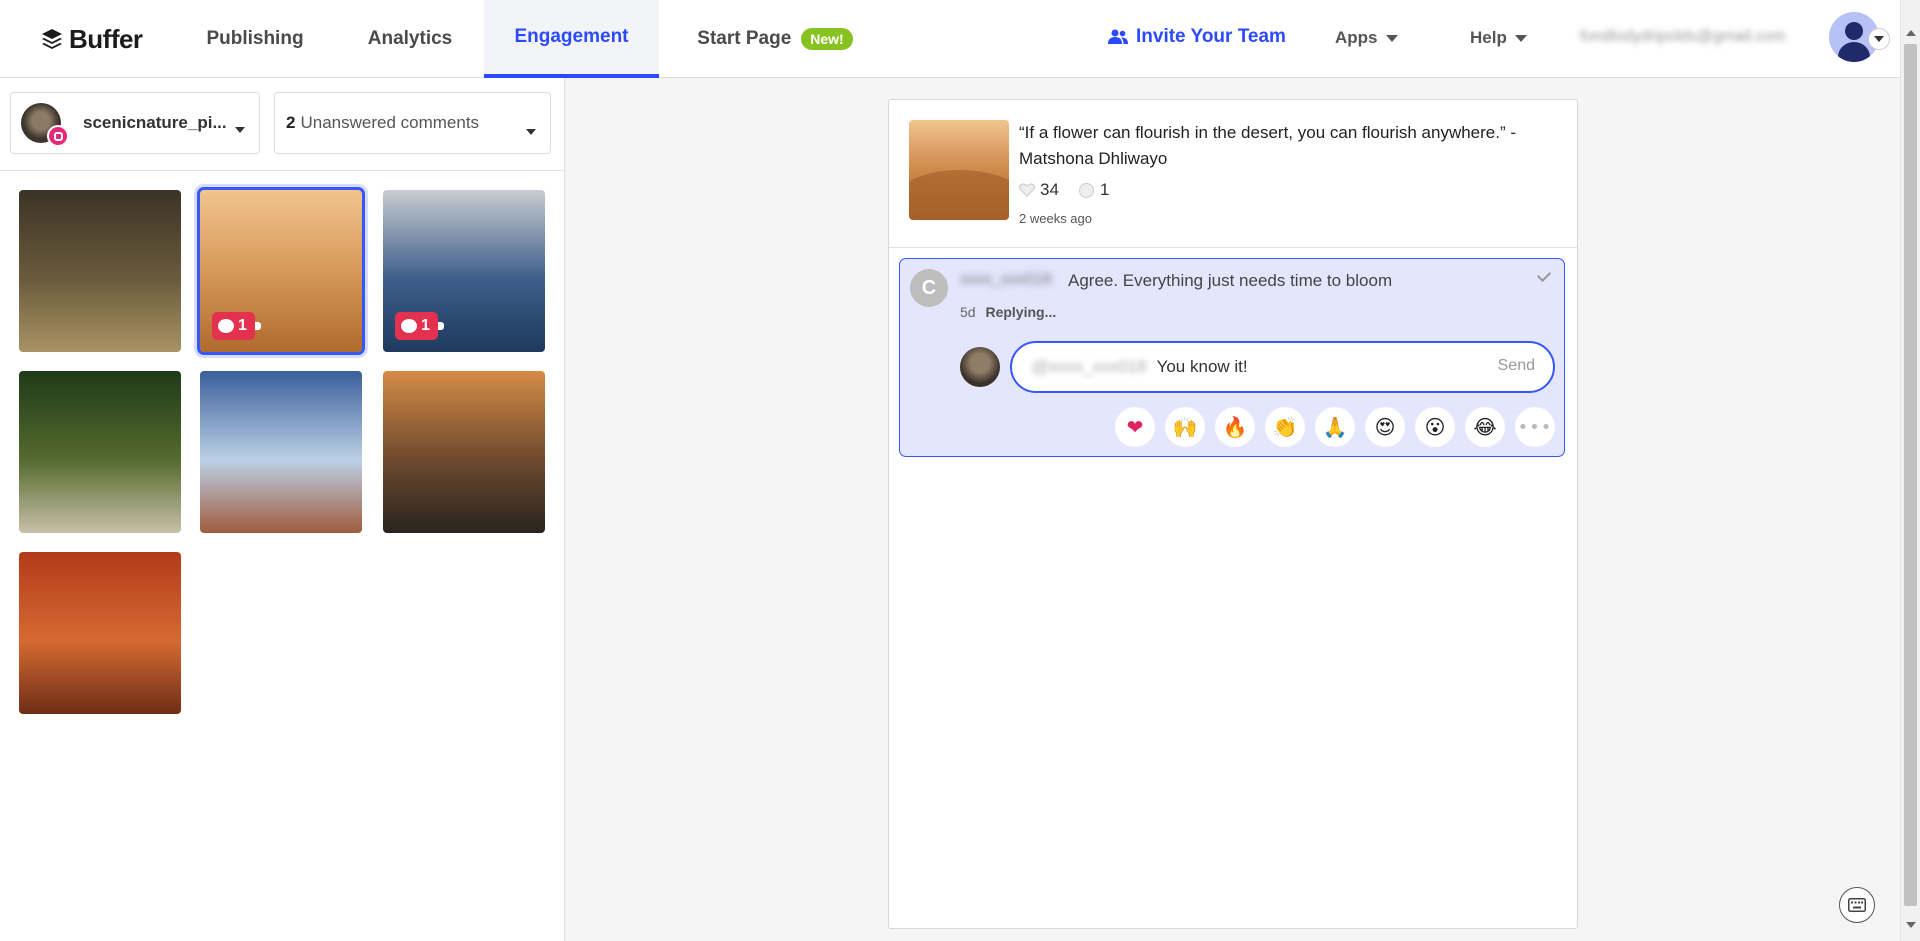 The width and height of the screenshot is (1920, 941). What do you see at coordinates (1064, 190) in the screenshot?
I see `post-stats: 34 1` at bounding box center [1064, 190].